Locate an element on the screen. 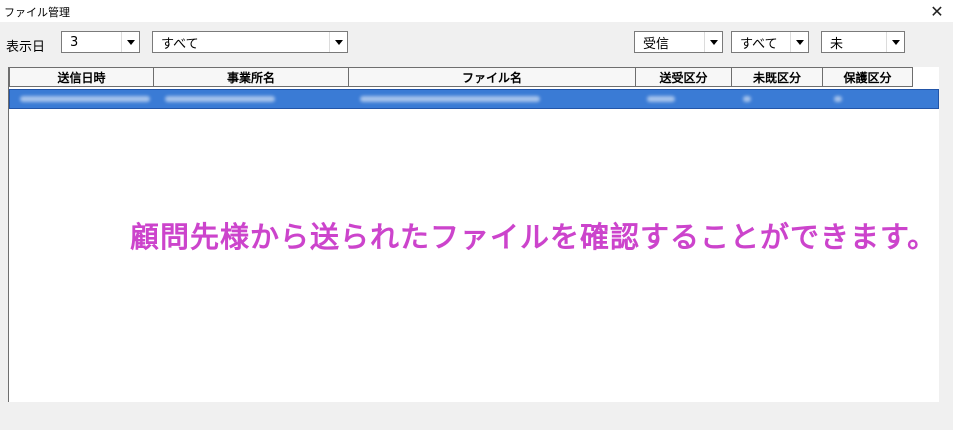 Image resolution: width=953 pixels, height=430 pixels. display-days-value: 3 is located at coordinates (74, 42).